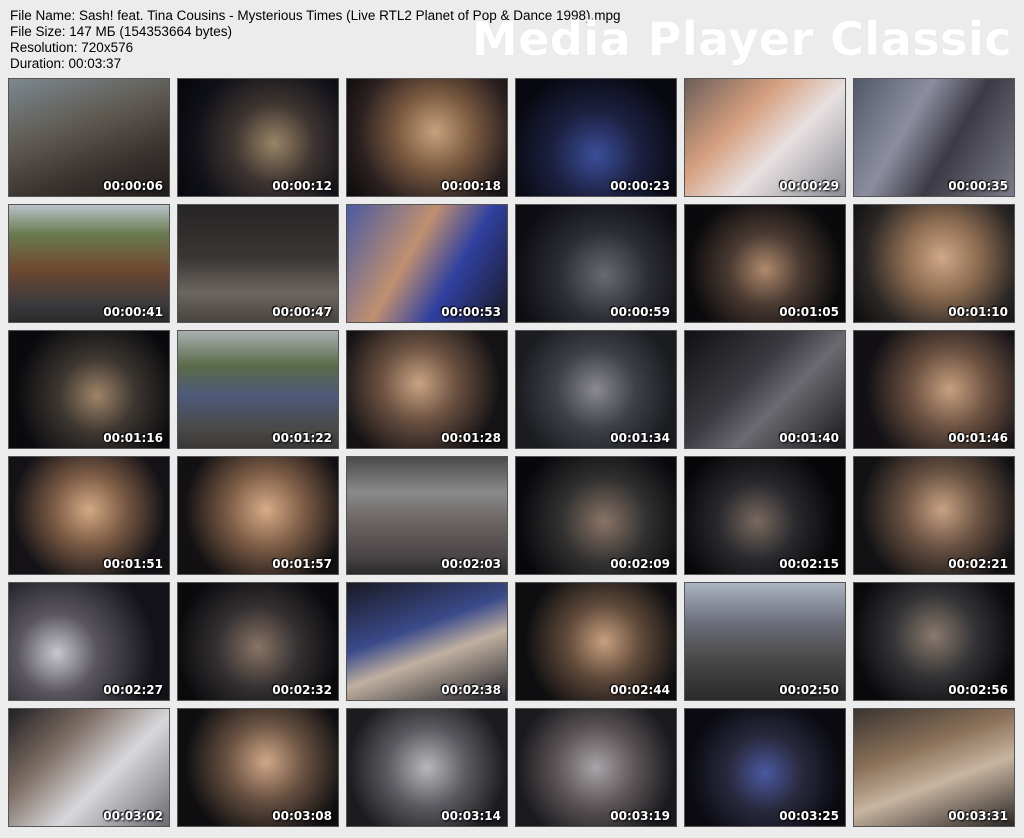  What do you see at coordinates (978, 186) in the screenshot?
I see `thumbnail-timestamp: 00:00:35` at bounding box center [978, 186].